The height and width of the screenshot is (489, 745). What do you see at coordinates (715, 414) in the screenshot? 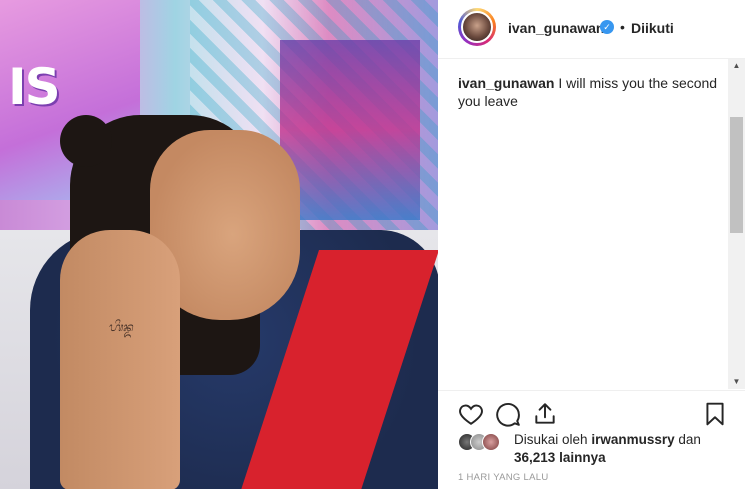
I see `bookmark-icon` at bounding box center [715, 414].